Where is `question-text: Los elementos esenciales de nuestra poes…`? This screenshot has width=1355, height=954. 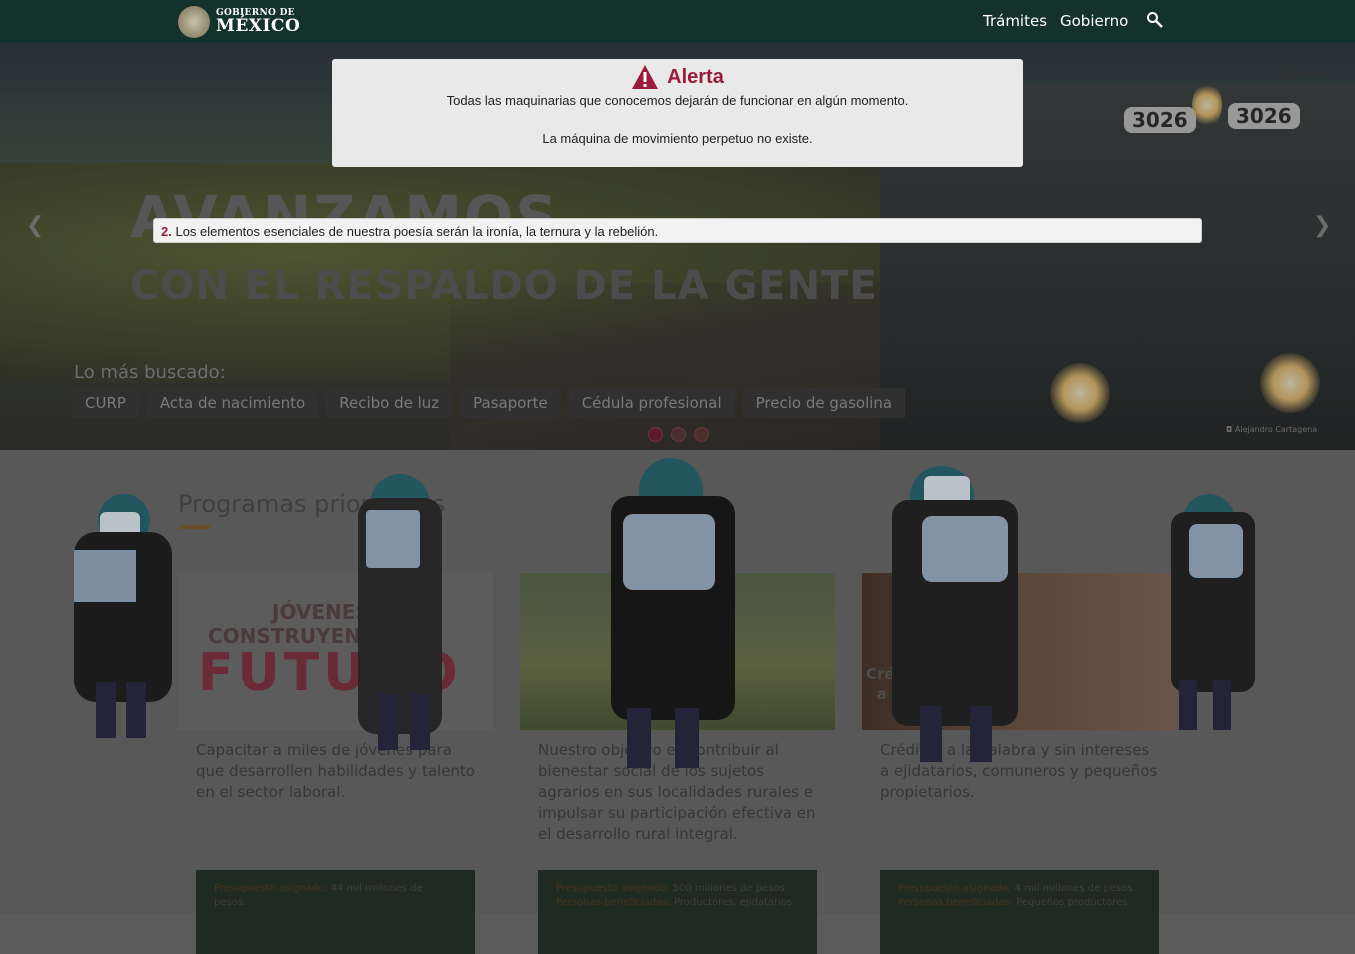
question-text: Los elementos esenciales de nuestra poes… is located at coordinates (417, 231).